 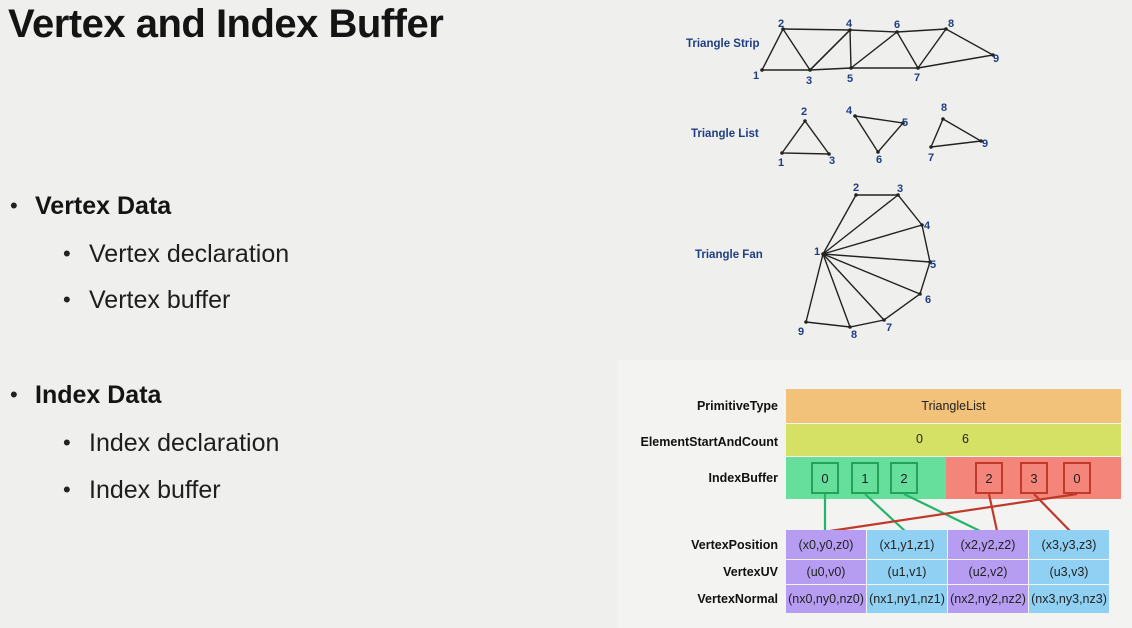 I want to click on vertex-normal-cell: (nx0,ny0,nz0), so click(x=826, y=599).